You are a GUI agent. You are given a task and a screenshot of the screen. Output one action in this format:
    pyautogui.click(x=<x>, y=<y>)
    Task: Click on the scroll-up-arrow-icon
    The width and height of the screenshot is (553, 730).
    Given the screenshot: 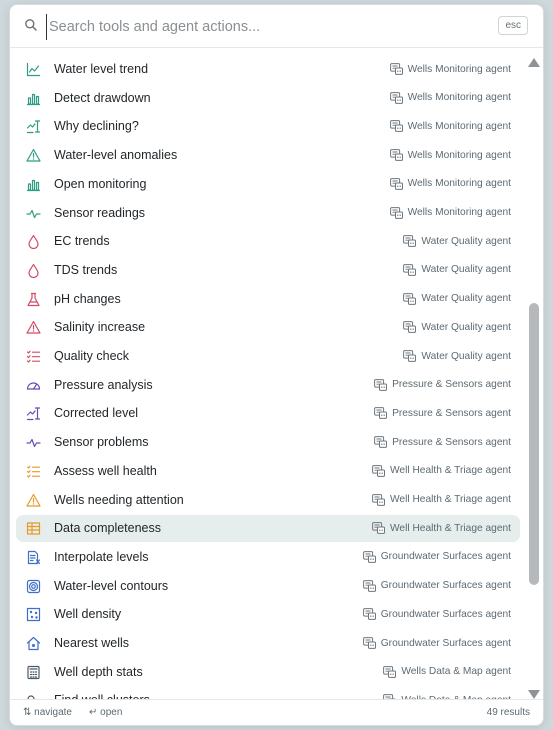 What is the action you would take?
    pyautogui.click(x=534, y=60)
    